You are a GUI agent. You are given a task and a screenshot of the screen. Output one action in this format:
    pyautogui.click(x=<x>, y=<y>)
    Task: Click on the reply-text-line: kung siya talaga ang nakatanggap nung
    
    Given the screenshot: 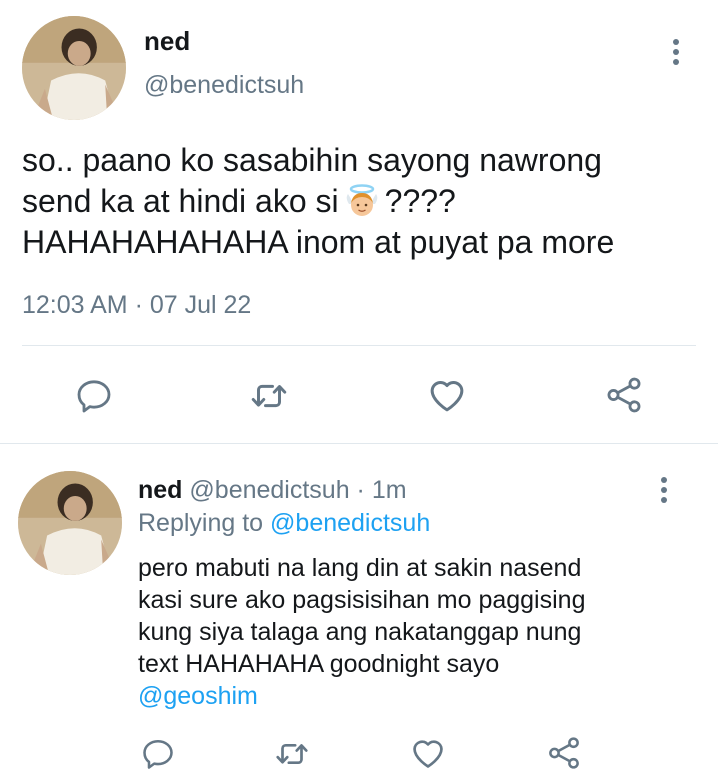 What is the action you would take?
    pyautogui.click(x=360, y=632)
    